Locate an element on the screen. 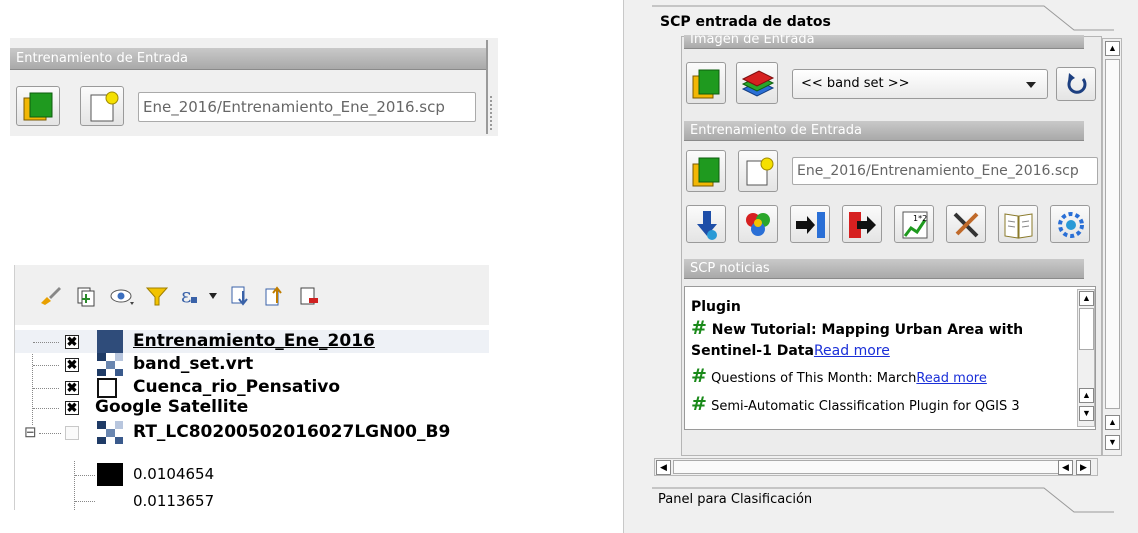  refresh-button is located at coordinates (1076, 84).